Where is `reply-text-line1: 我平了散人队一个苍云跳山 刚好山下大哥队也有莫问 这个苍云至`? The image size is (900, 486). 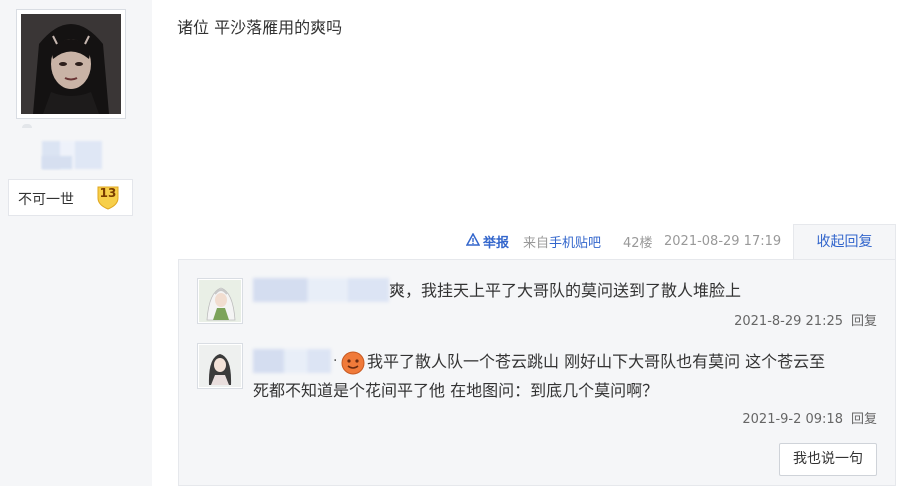
reply-text-line1: 我平了散人队一个苍云跳山 刚好山下大哥队也有莫问 这个苍云至 is located at coordinates (583, 361).